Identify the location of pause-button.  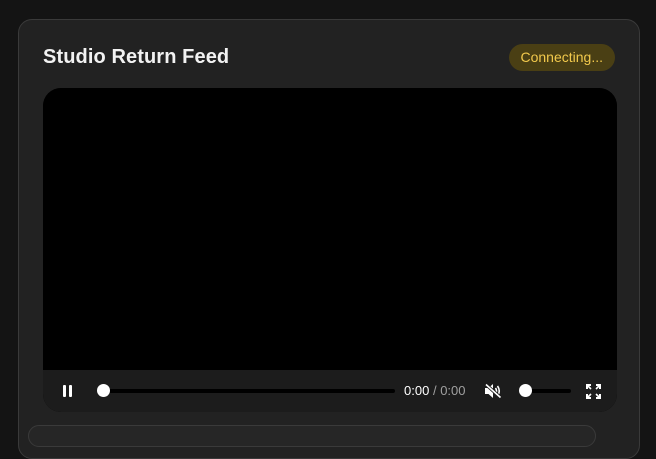
(67, 391).